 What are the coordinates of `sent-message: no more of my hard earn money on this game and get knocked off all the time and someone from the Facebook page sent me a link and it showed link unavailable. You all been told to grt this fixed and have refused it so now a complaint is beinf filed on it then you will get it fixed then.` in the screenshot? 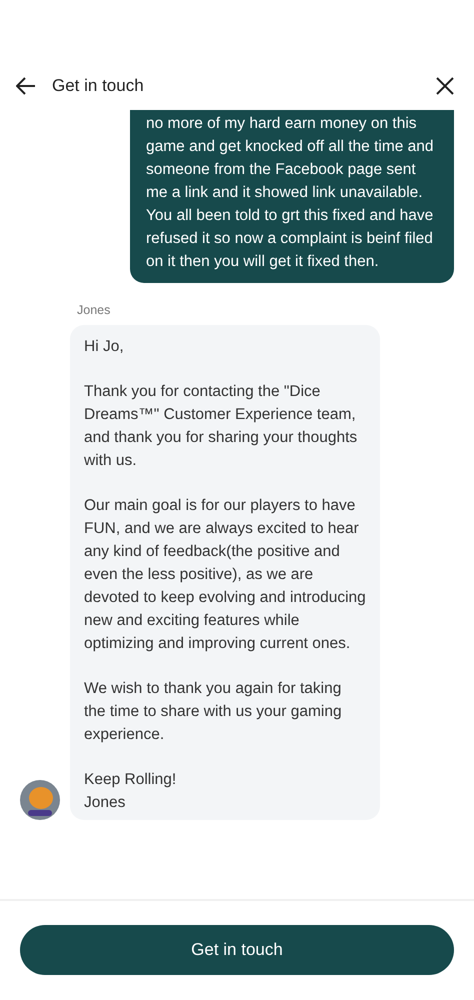 It's located at (292, 196).